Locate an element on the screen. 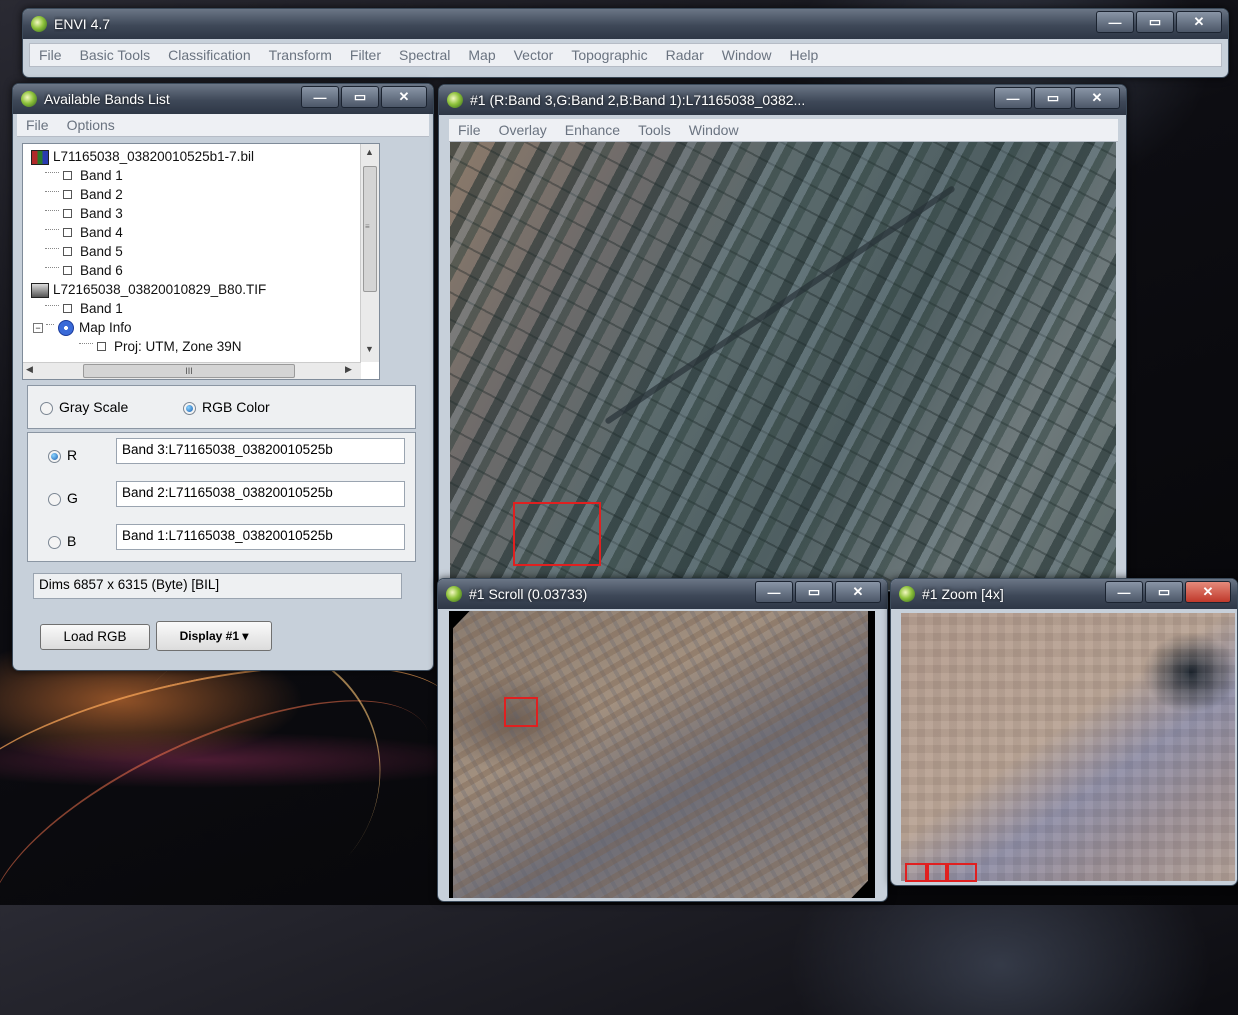 Image resolution: width=1238 pixels, height=1015 pixels. tree-band-item: Band 3 is located at coordinates (84, 213).